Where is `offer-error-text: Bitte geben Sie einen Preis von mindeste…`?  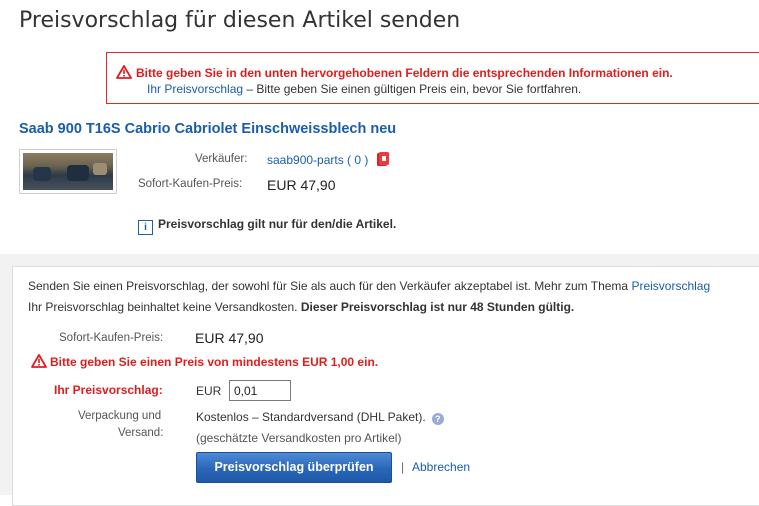 offer-error-text: Bitte geben Sie einen Preis von mindeste… is located at coordinates (214, 362).